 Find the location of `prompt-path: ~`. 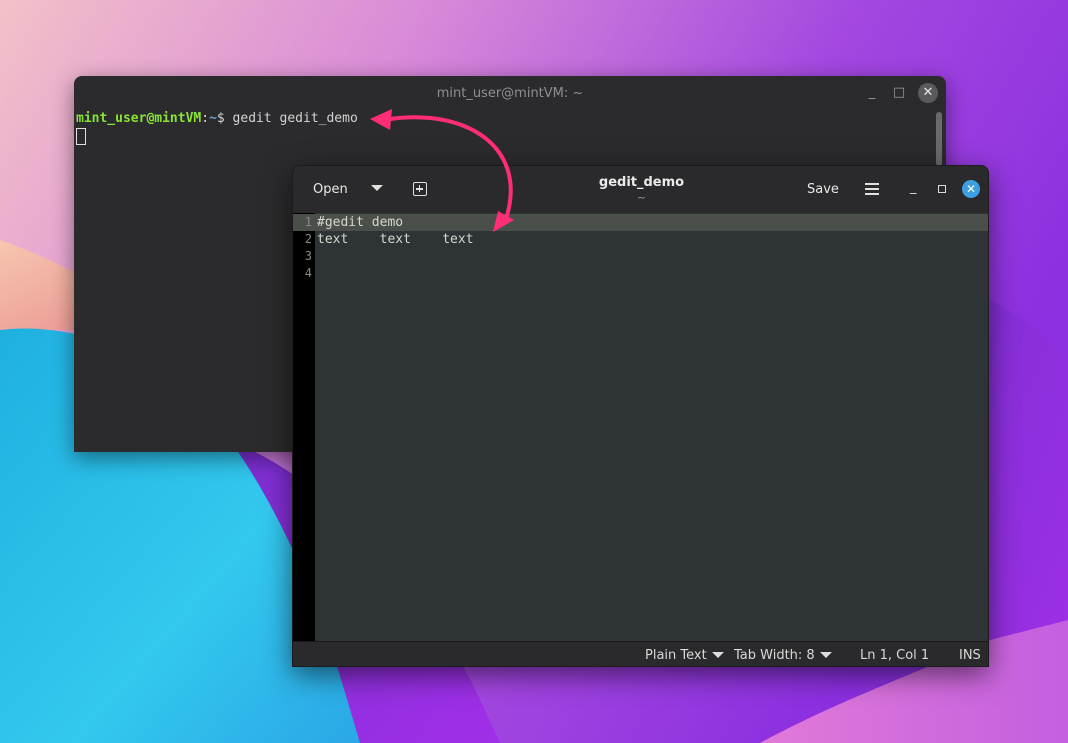

prompt-path: ~ is located at coordinates (213, 118).